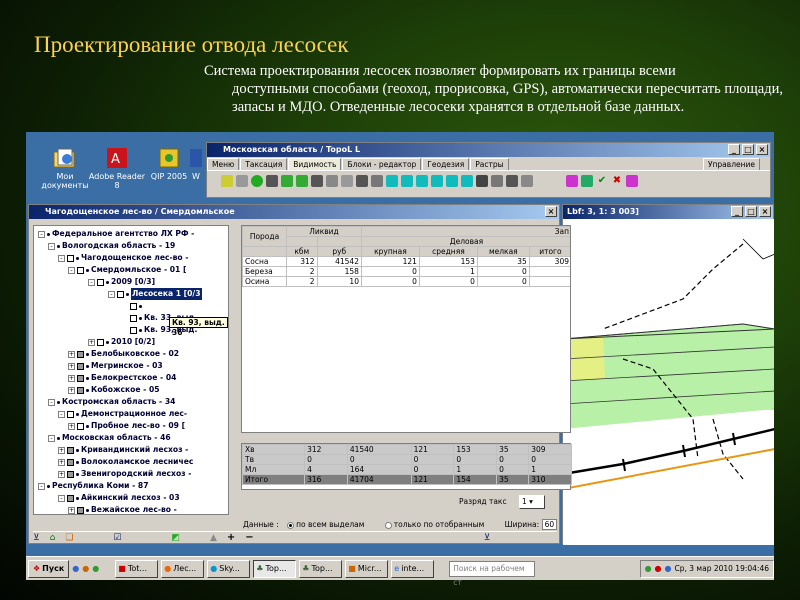  I want to click on column-header-zap: Зап, so click(465, 231).